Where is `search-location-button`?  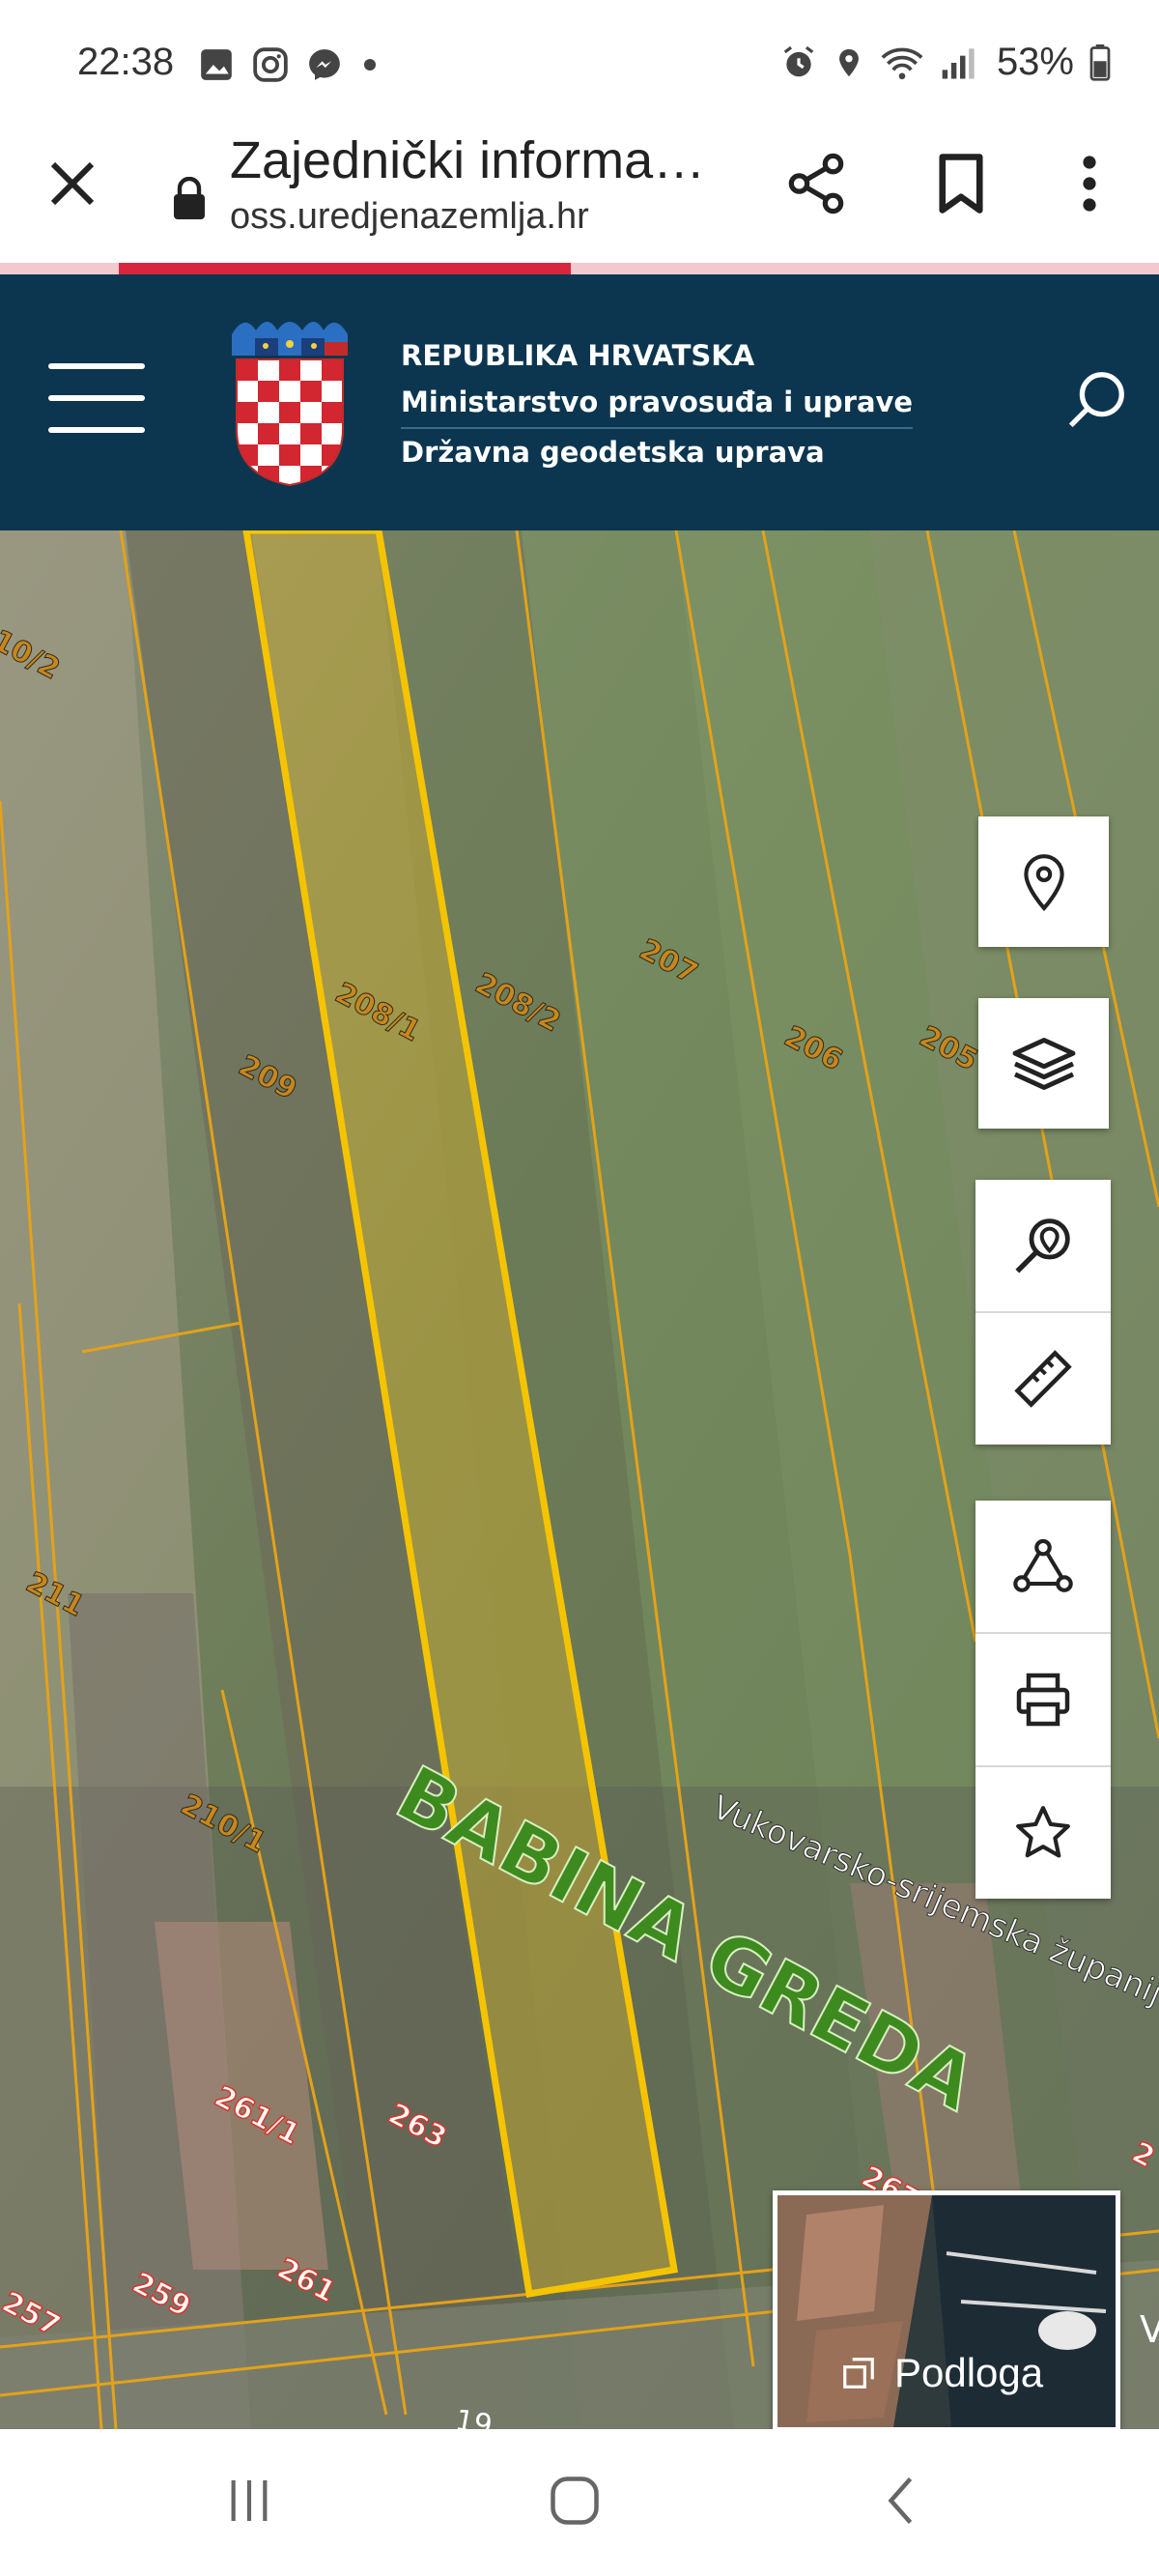 search-location-button is located at coordinates (1043, 1247).